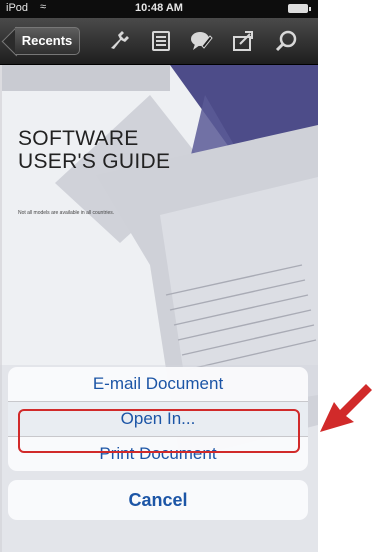  What do you see at coordinates (243, 41) in the screenshot?
I see `share-icon` at bounding box center [243, 41].